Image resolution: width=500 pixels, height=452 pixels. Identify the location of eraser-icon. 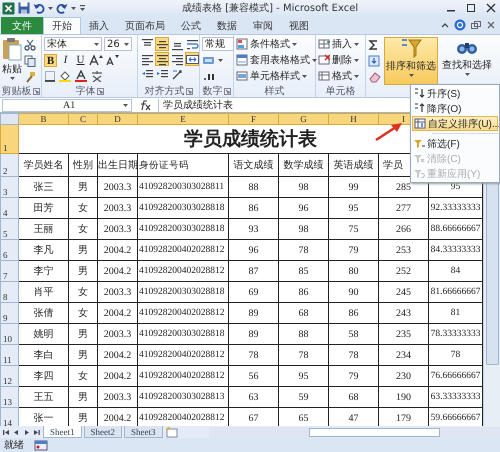
(375, 77).